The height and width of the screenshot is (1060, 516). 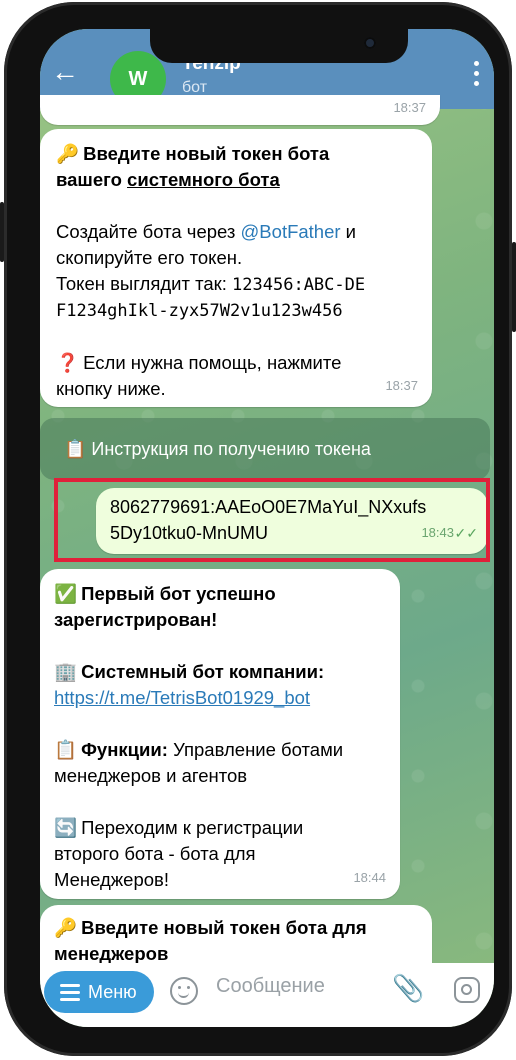 I want to click on message-line: 🏢 Системный бот компании:, so click(x=224, y=672).